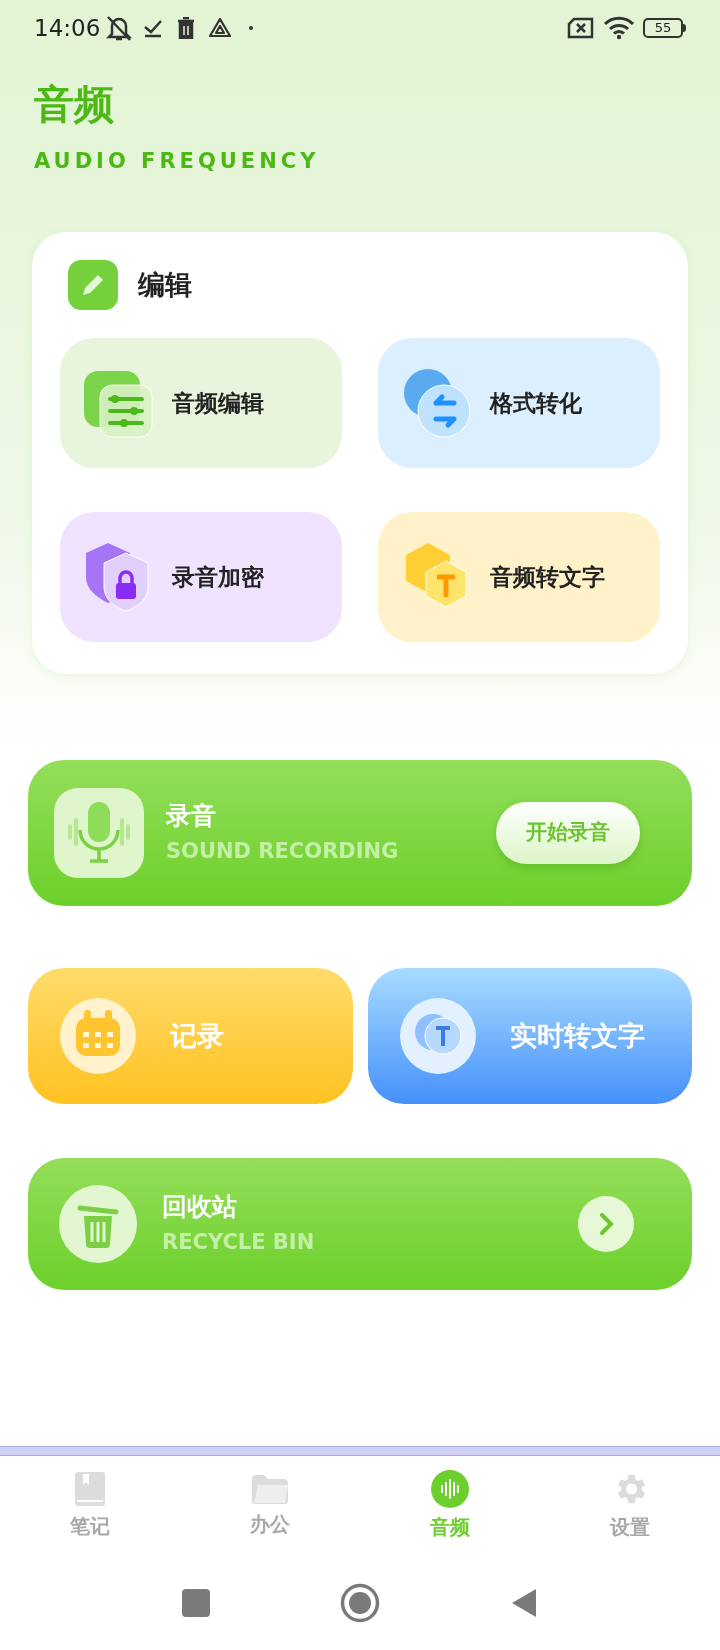 This screenshot has width=720, height=1650. Describe the element at coordinates (606, 1224) in the screenshot. I see `chevron-right-icon` at that location.